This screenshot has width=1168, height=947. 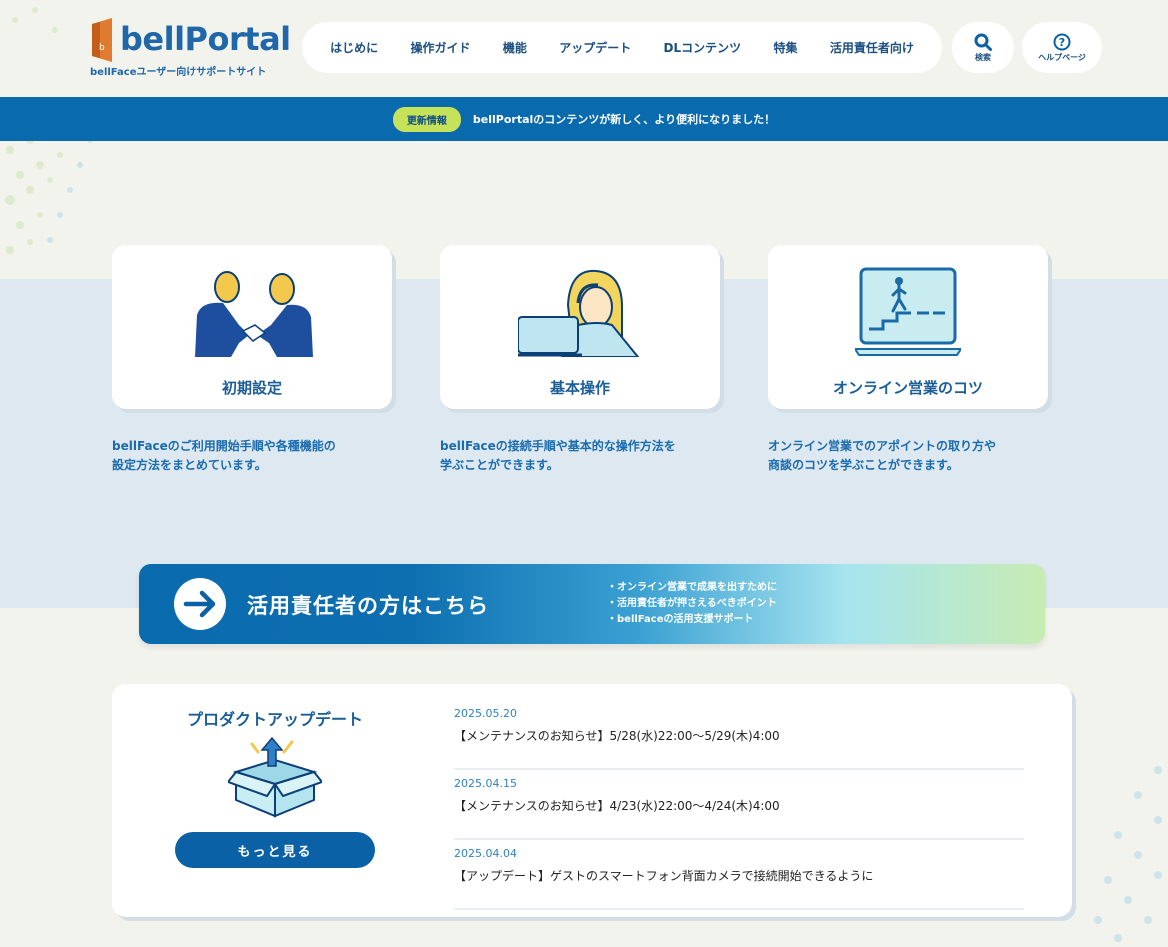 I want to click on help-page-button: ? ヘルプページ, so click(x=1062, y=47).